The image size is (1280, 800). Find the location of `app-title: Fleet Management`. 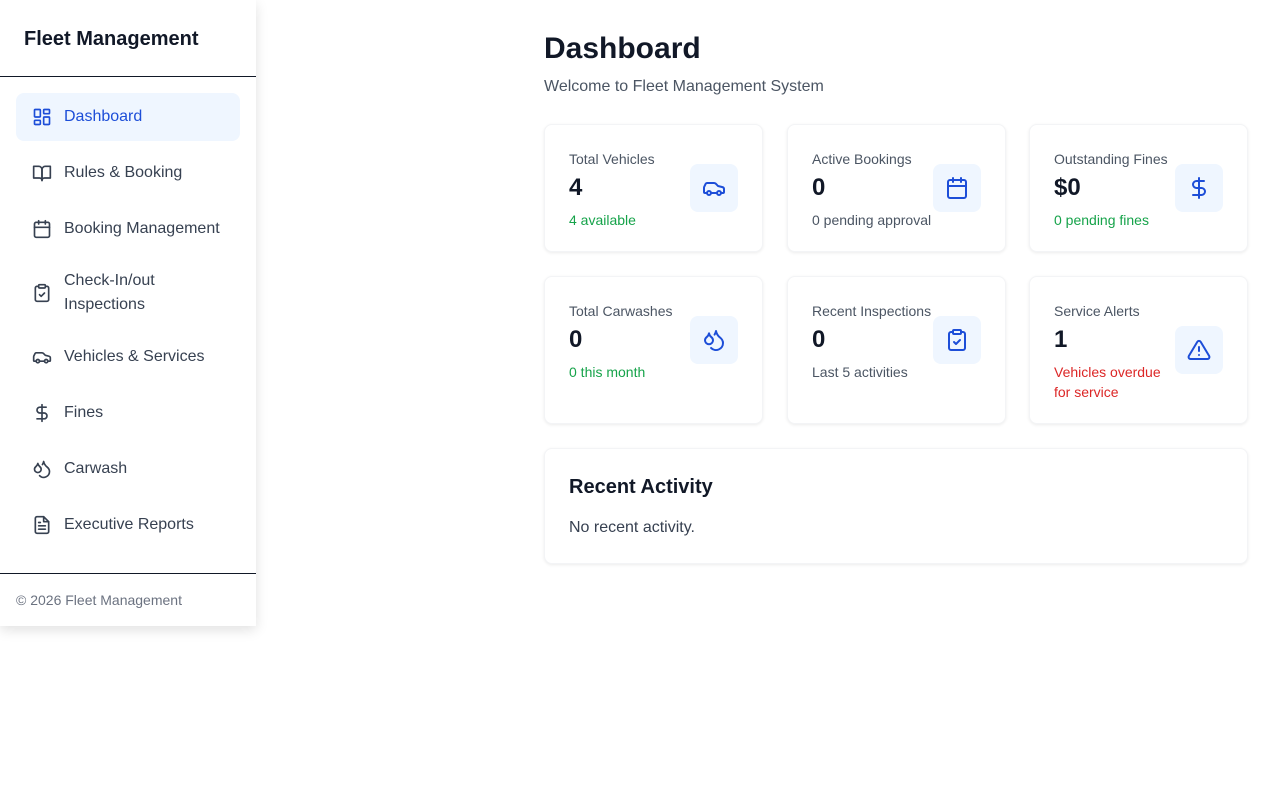

app-title: Fleet Management is located at coordinates (111, 39).